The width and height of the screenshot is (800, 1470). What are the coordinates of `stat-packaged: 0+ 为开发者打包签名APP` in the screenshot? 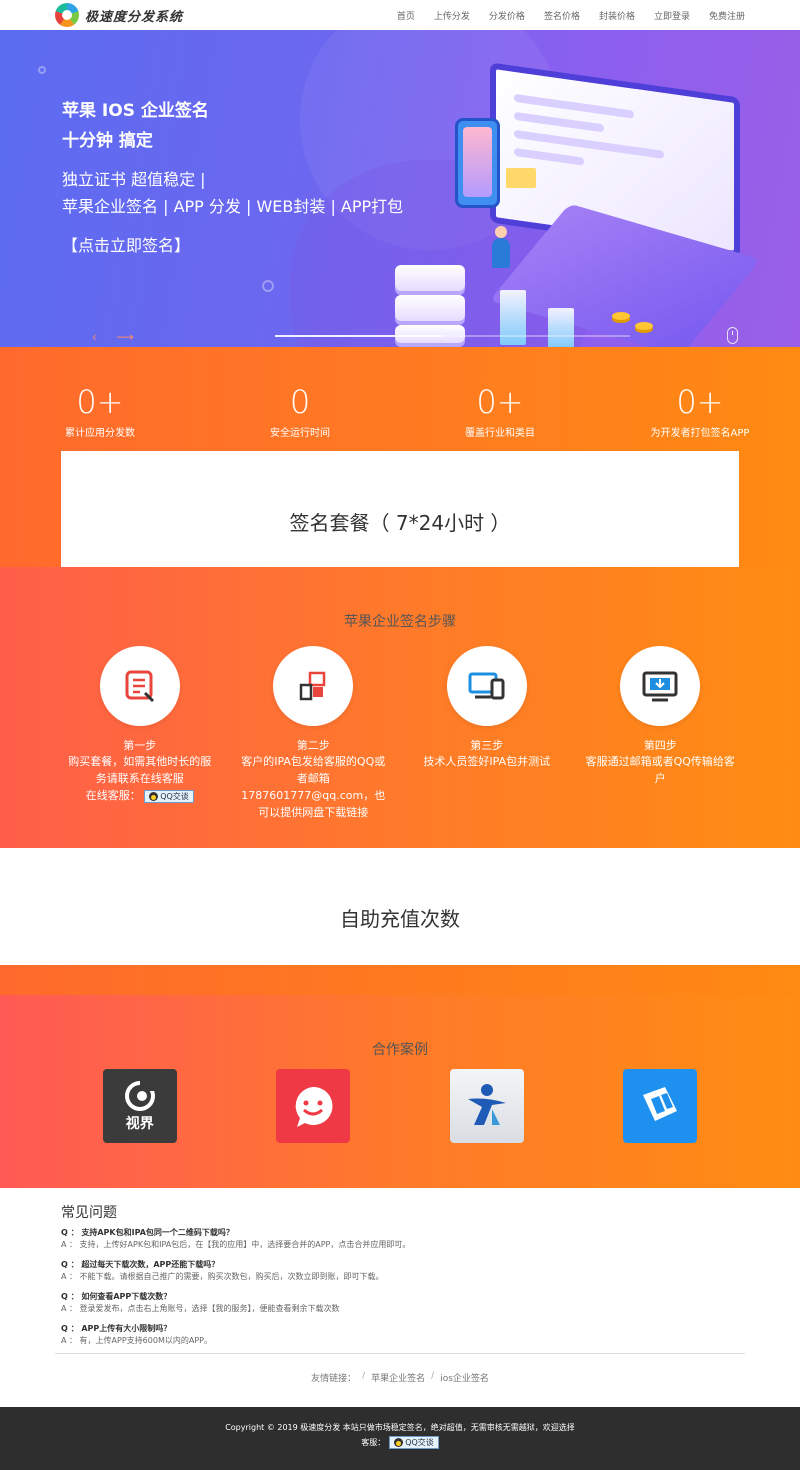 It's located at (700, 411).